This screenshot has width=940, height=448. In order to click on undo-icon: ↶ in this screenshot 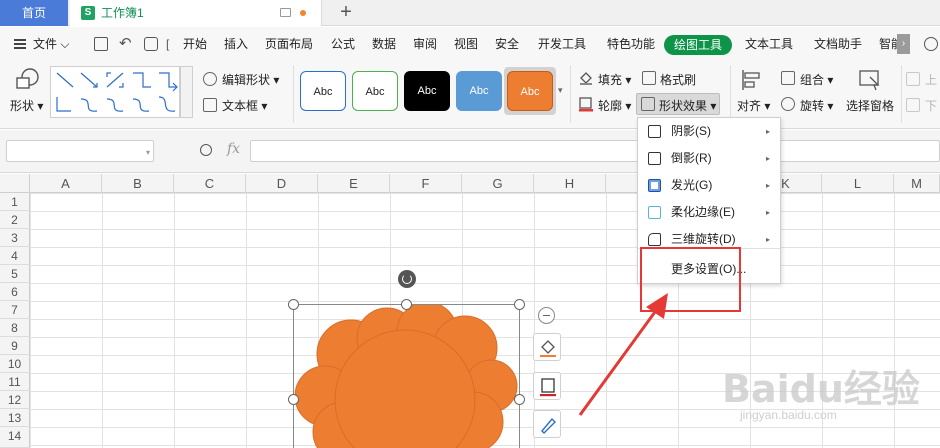, I will do `click(125, 44)`.